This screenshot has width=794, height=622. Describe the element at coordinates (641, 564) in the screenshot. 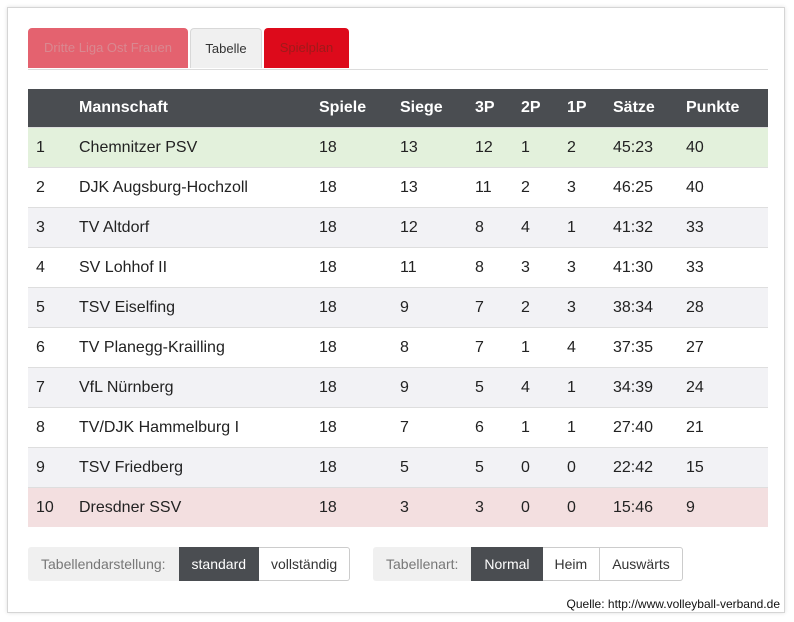

I see `type-away-button: Auswärts` at that location.